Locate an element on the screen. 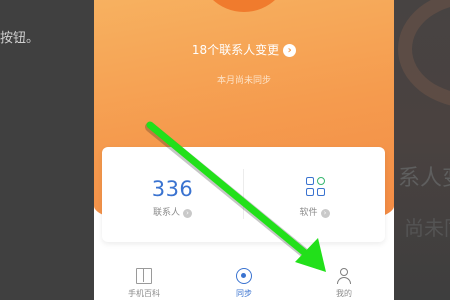 Image resolution: width=450 pixels, height=300 pixels. contacts-stat: 336 联系人 › is located at coordinates (172, 194).